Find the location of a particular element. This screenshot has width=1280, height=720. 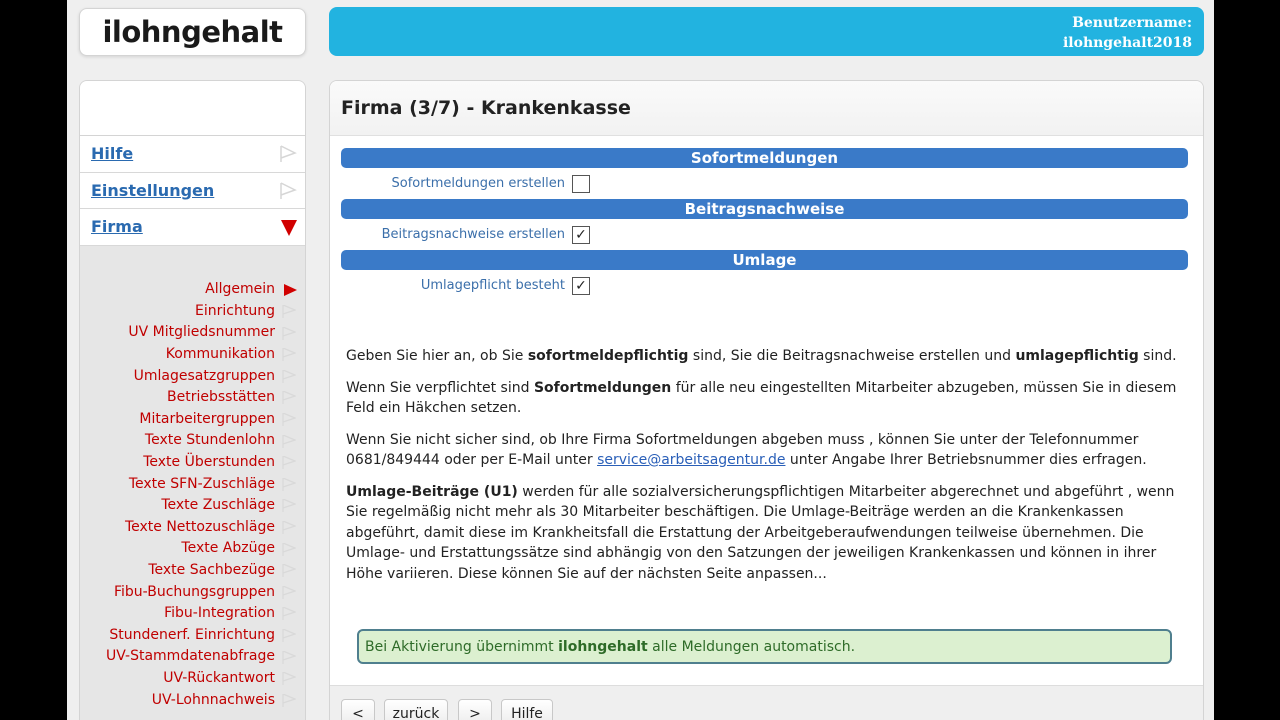

sub-nav-label: Texte Nettozuschläge is located at coordinates (199, 526).